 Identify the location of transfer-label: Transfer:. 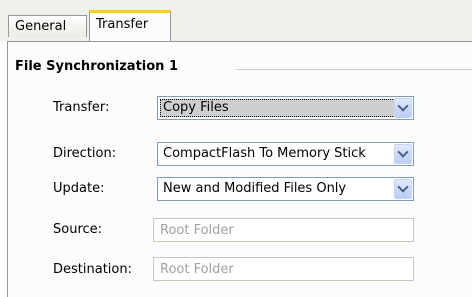
(81, 107).